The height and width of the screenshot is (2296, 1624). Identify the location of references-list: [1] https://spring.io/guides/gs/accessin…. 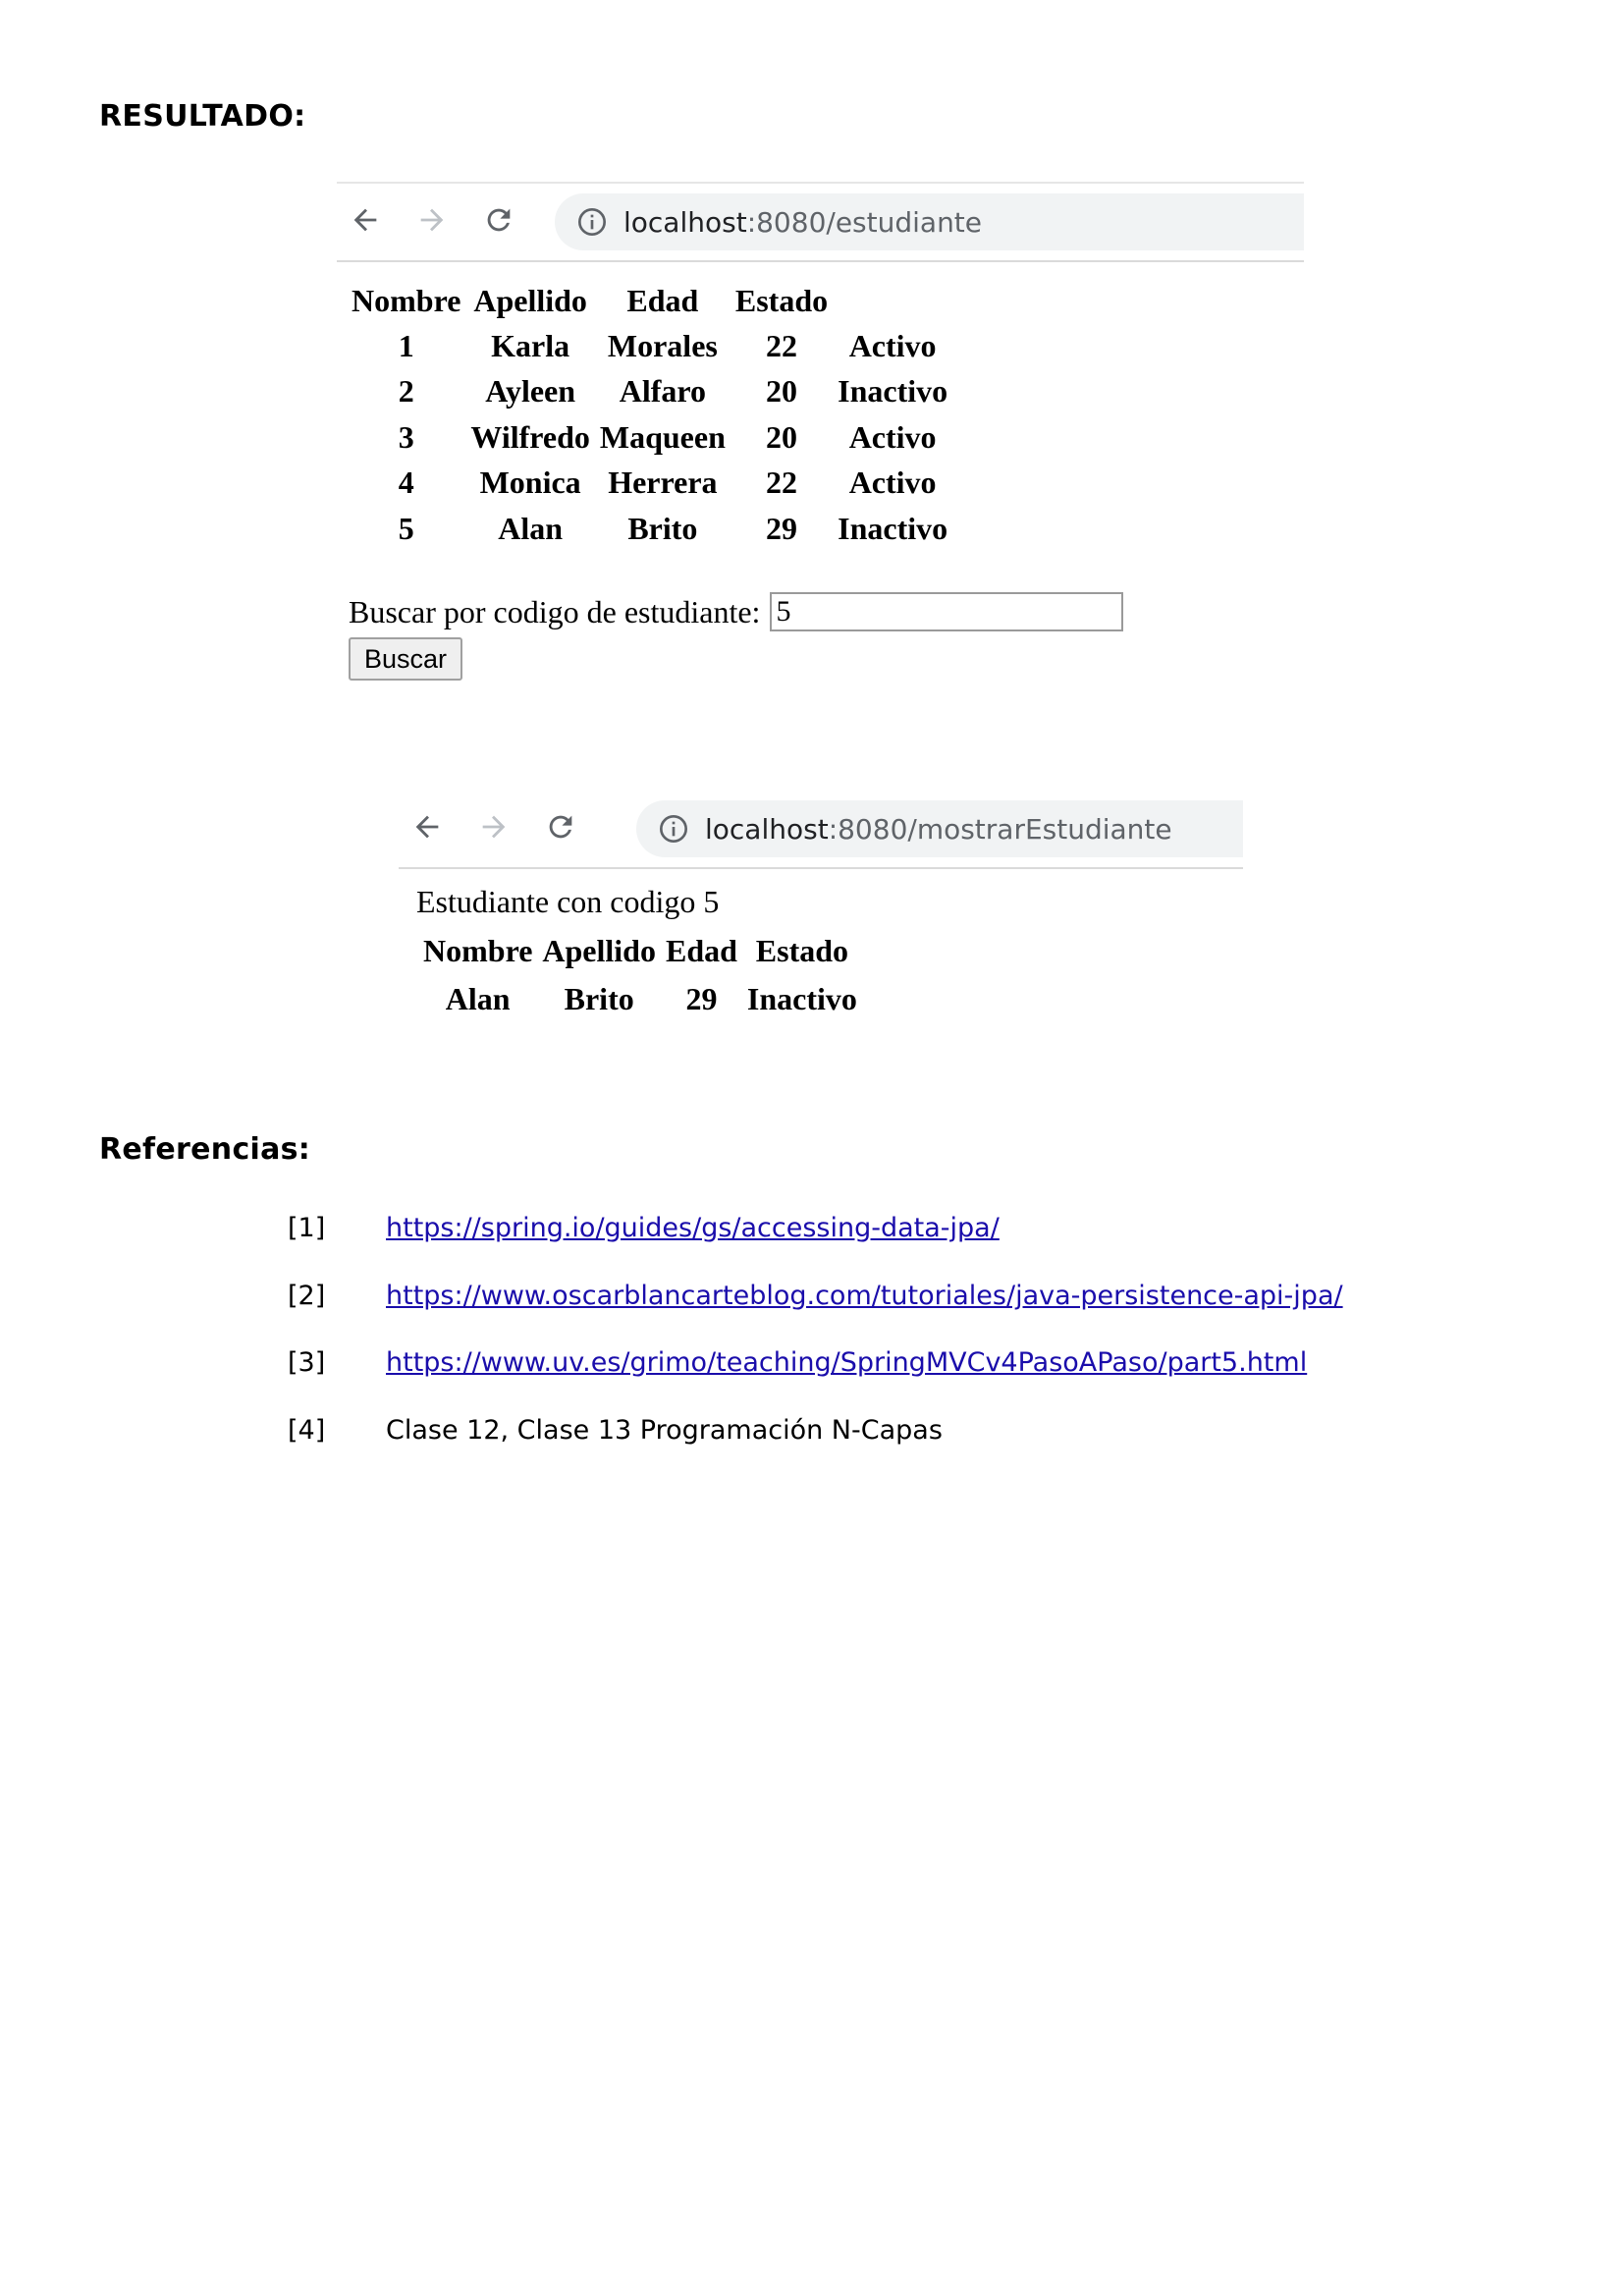
(815, 1347).